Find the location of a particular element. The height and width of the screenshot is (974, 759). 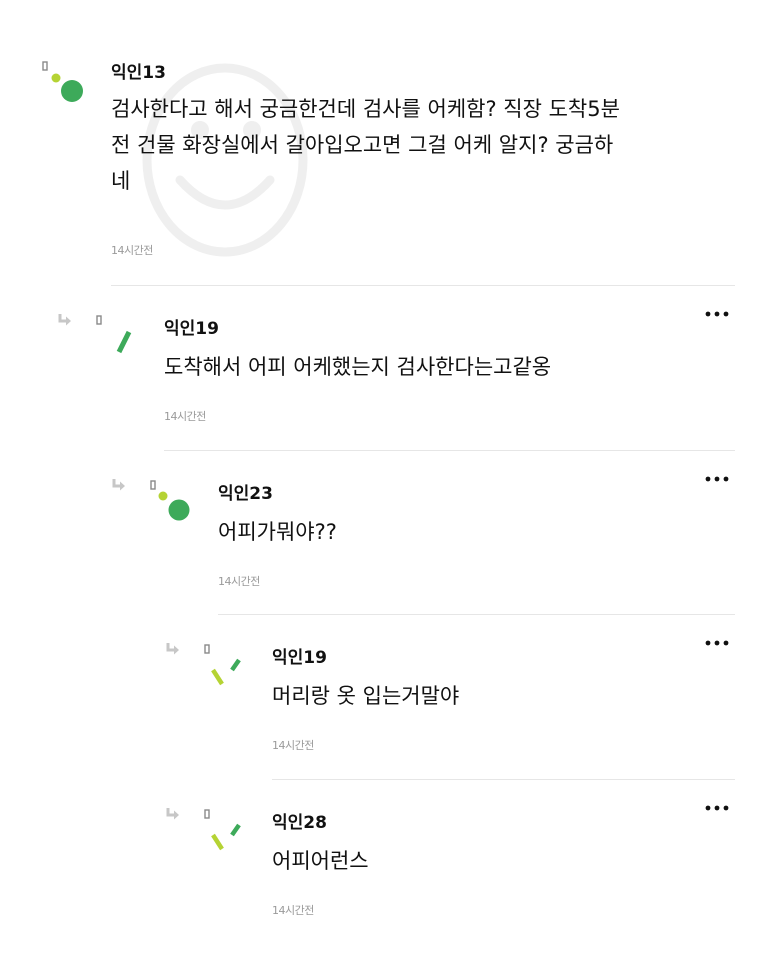

comment-line: 전 건물 화장실에서 갈아입오고면 그걸 어케 알지? 궁금하 is located at coordinates (362, 145).